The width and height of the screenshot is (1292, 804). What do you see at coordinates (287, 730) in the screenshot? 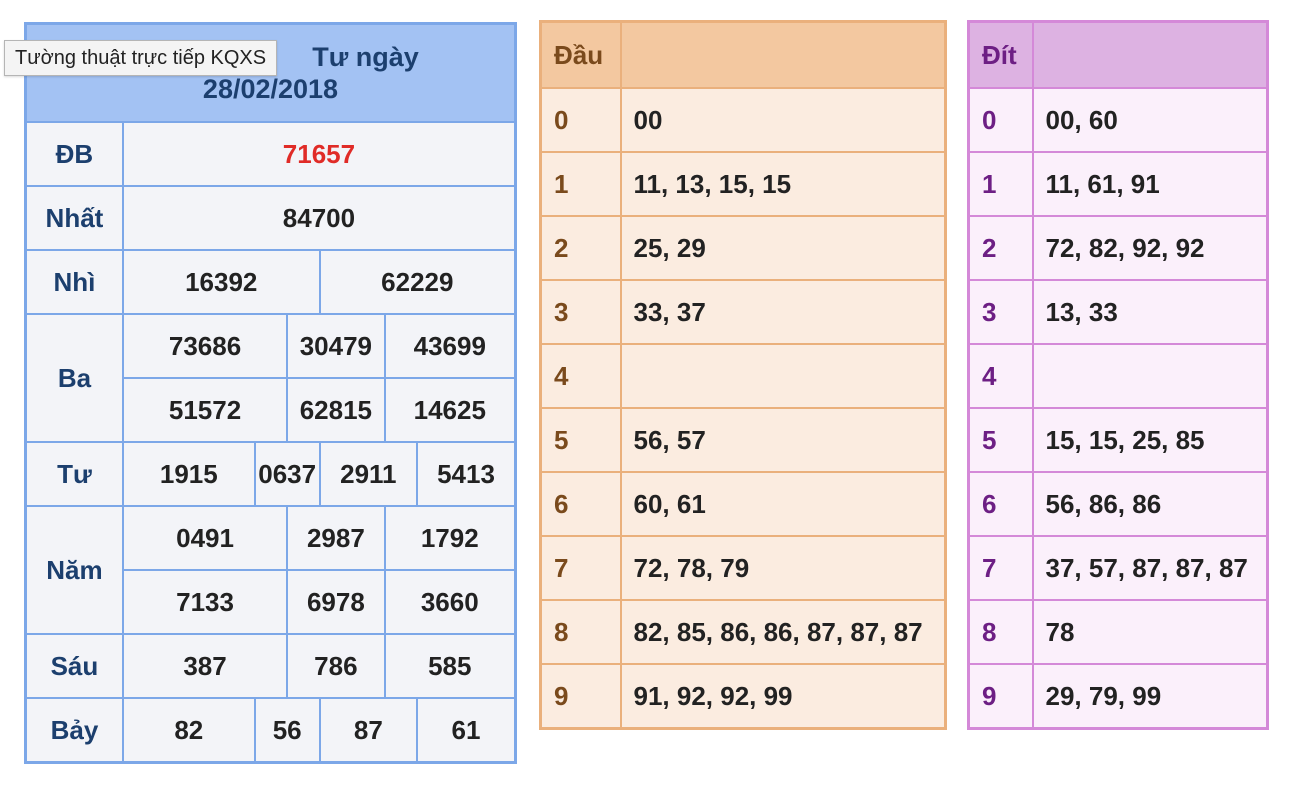
I see `prize-value: 56` at bounding box center [287, 730].